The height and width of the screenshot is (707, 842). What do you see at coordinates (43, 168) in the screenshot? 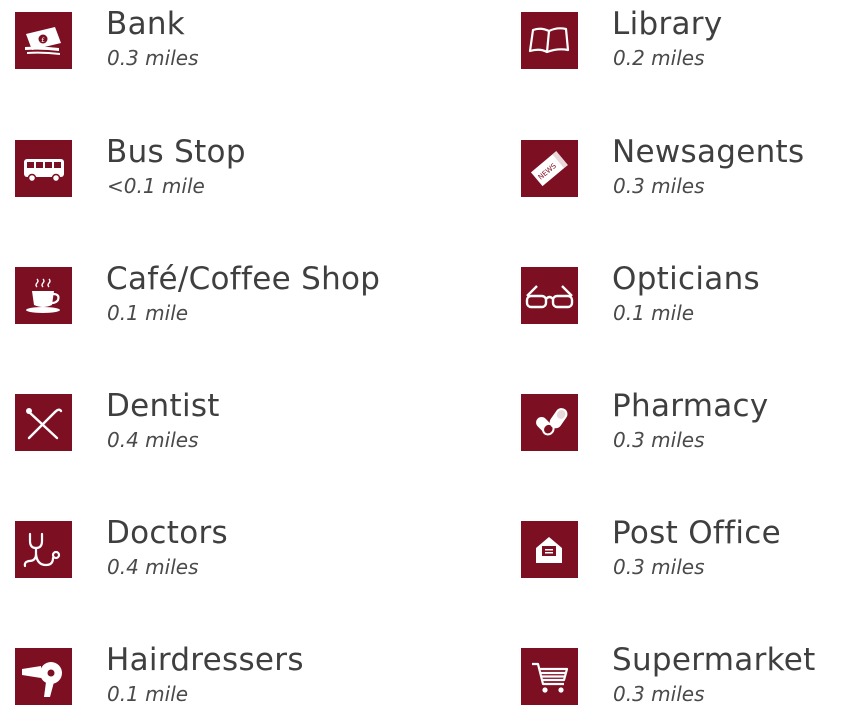
I see `bus-icon` at bounding box center [43, 168].